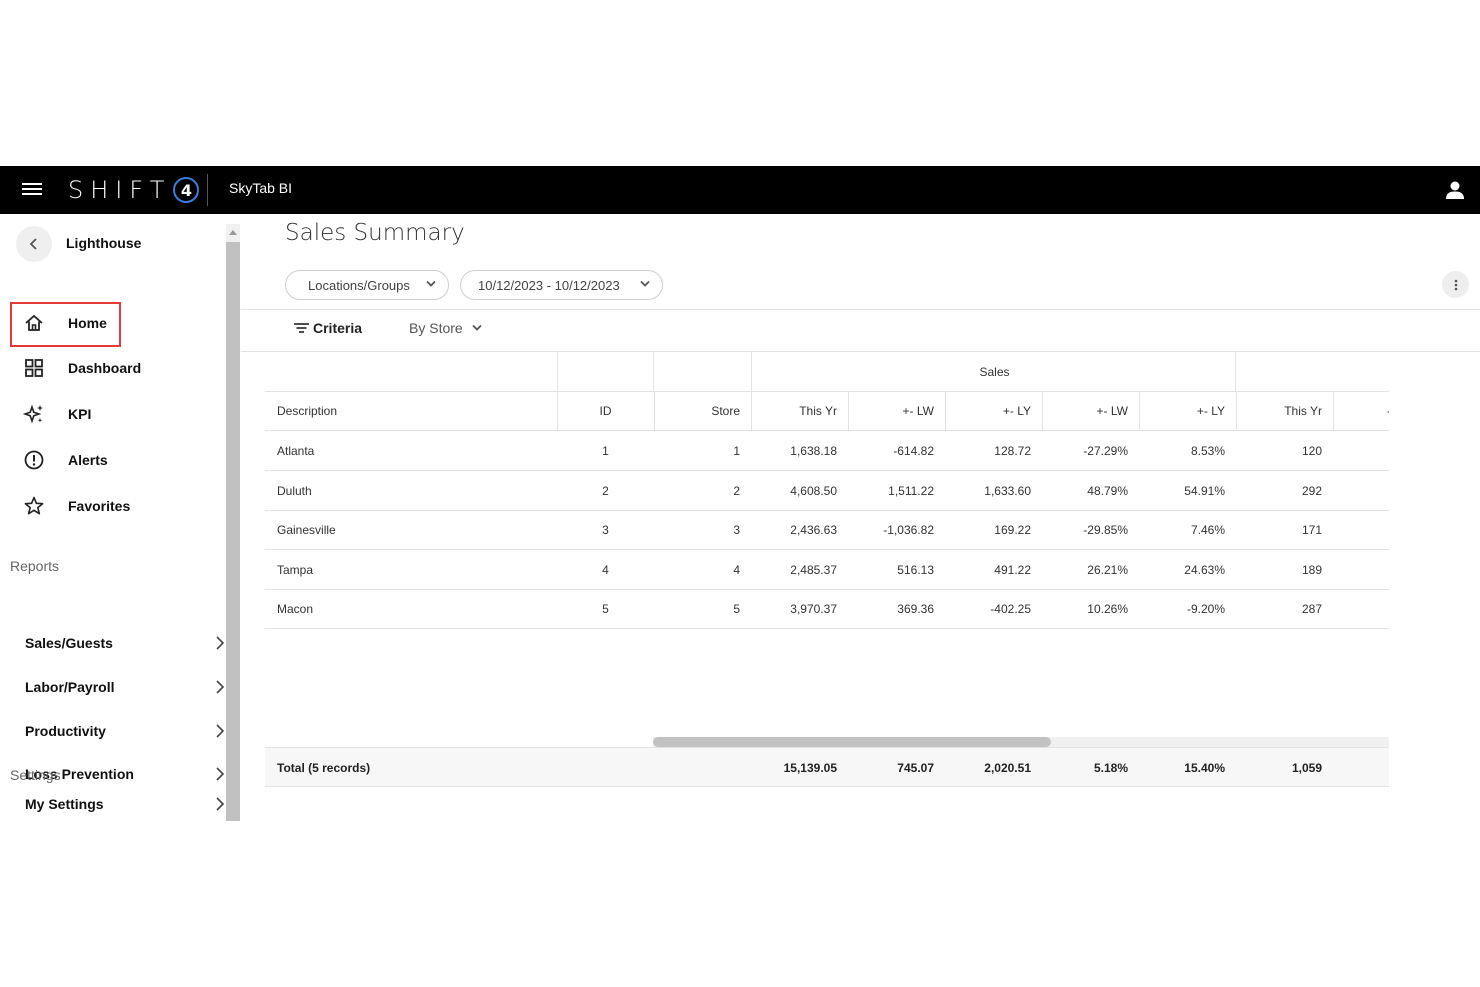  Describe the element at coordinates (125, 643) in the screenshot. I see `menu-item-sales-guests: Sales/Guests` at that location.